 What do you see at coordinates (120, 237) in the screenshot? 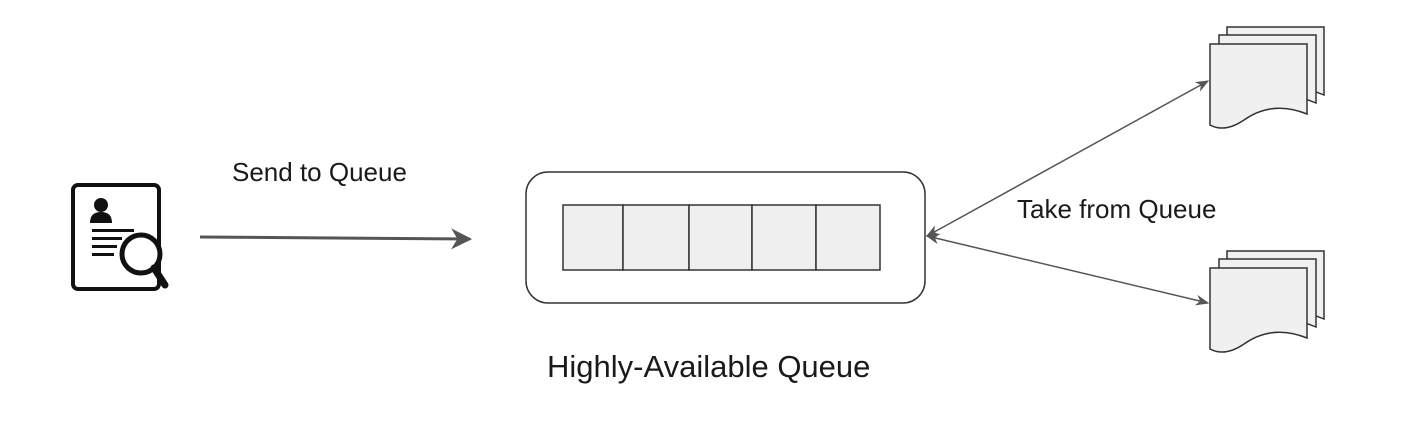
I see `resume-search-icon` at bounding box center [120, 237].